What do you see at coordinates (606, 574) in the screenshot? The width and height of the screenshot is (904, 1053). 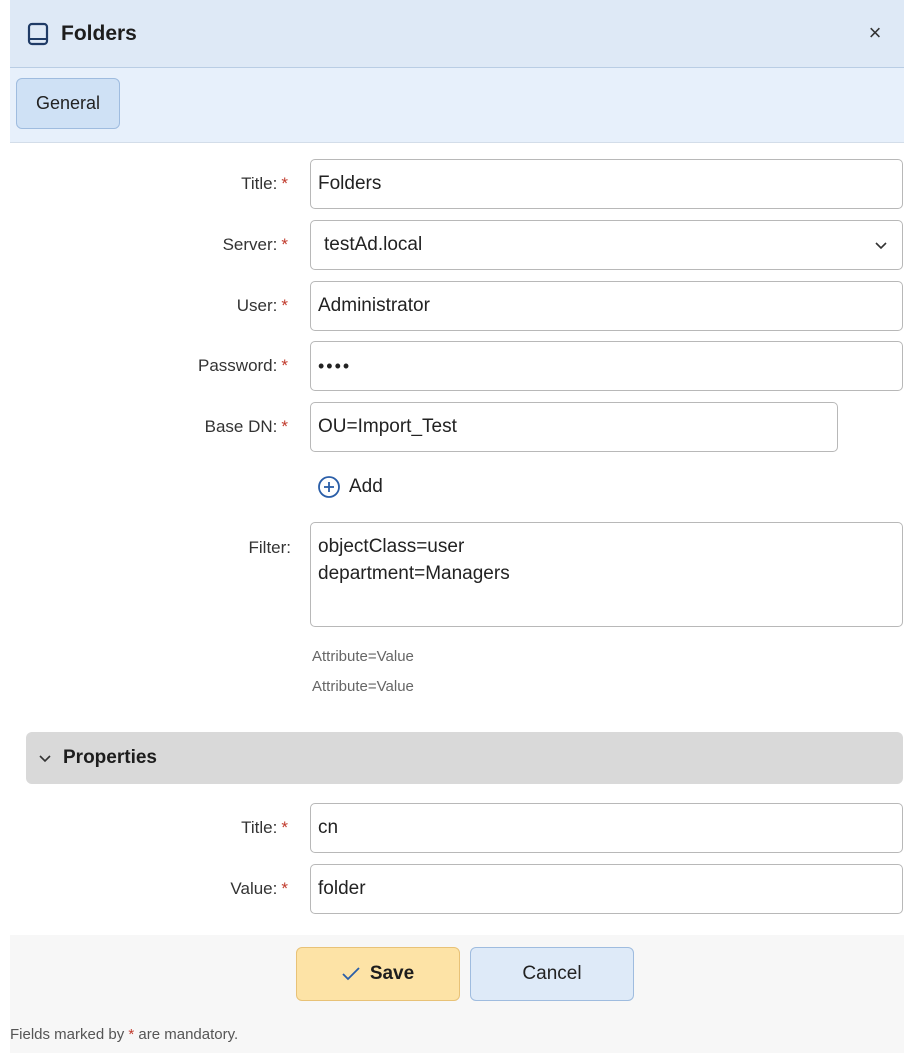 I see `filter-textarea: objectClass=user department=Managers` at bounding box center [606, 574].